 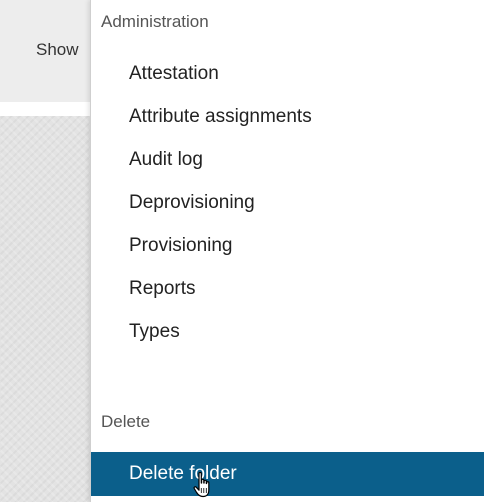 What do you see at coordinates (57, 50) in the screenshot?
I see `show-button: Show` at bounding box center [57, 50].